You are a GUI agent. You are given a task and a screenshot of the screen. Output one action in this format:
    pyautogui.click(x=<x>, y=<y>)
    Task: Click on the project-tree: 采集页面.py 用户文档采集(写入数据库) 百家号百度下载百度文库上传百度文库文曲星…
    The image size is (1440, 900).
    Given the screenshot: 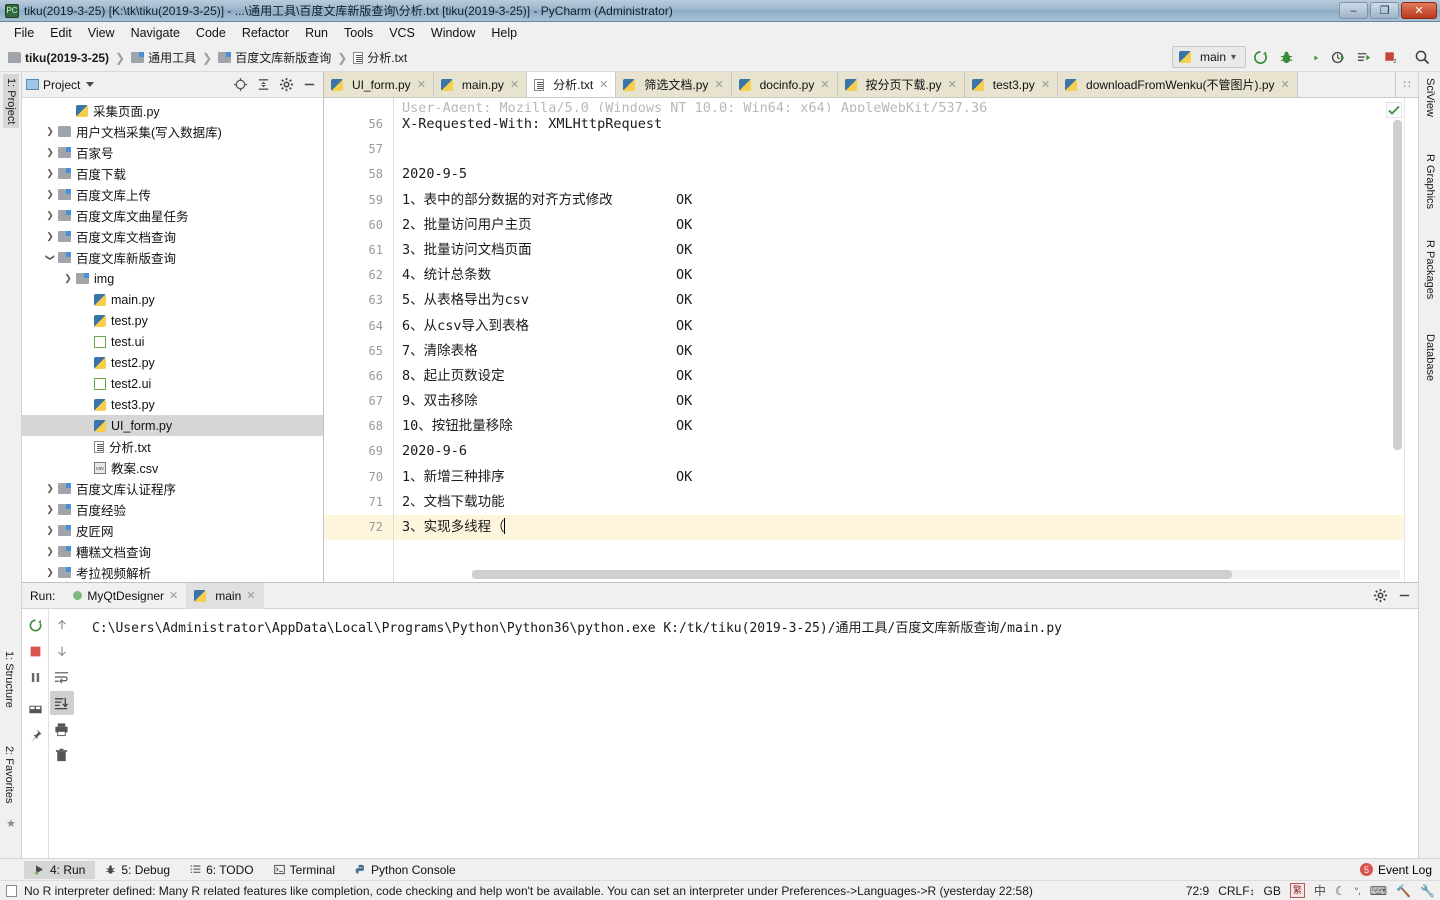 What is the action you would take?
    pyautogui.click(x=172, y=340)
    